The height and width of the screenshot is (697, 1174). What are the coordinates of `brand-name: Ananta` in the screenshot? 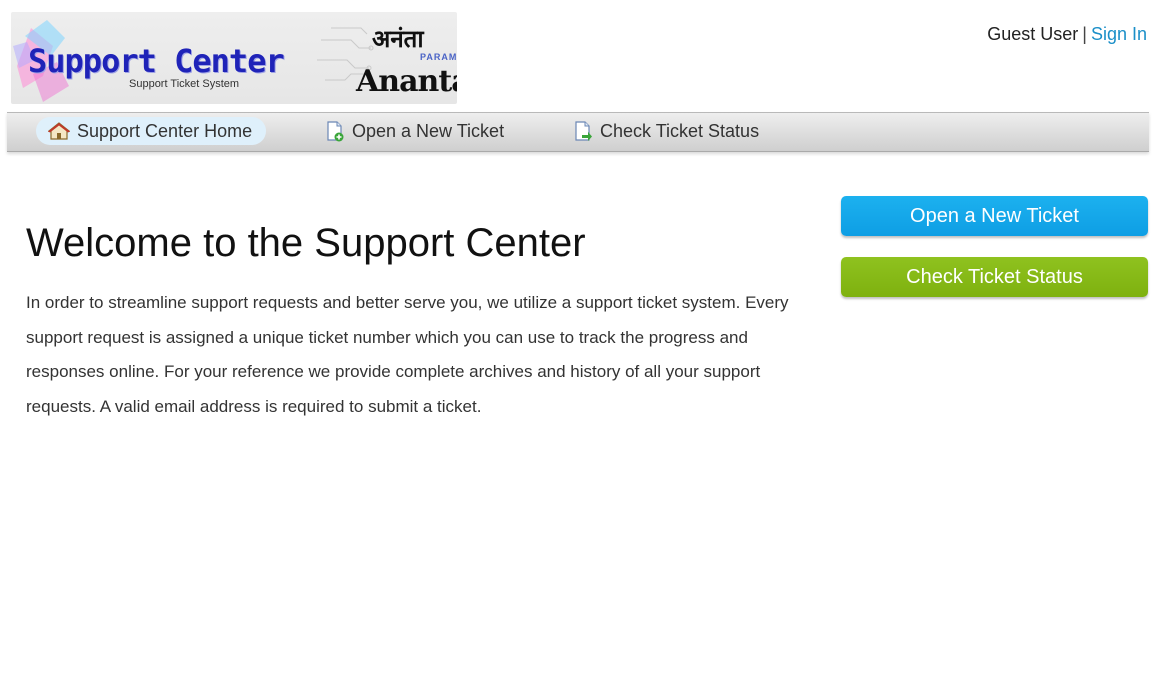 It's located at (406, 81).